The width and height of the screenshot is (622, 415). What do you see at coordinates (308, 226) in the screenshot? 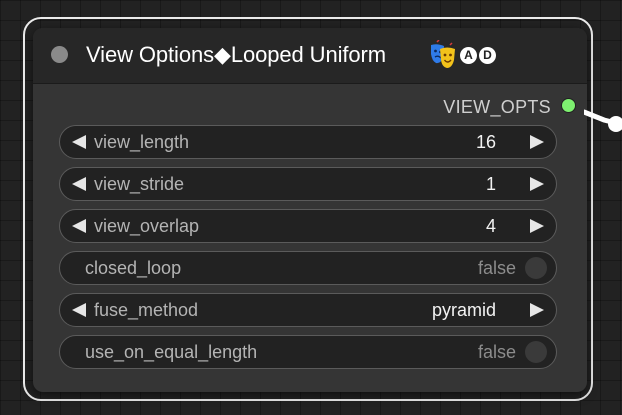
I see `widget-view-overlap: view_overlap 4` at bounding box center [308, 226].